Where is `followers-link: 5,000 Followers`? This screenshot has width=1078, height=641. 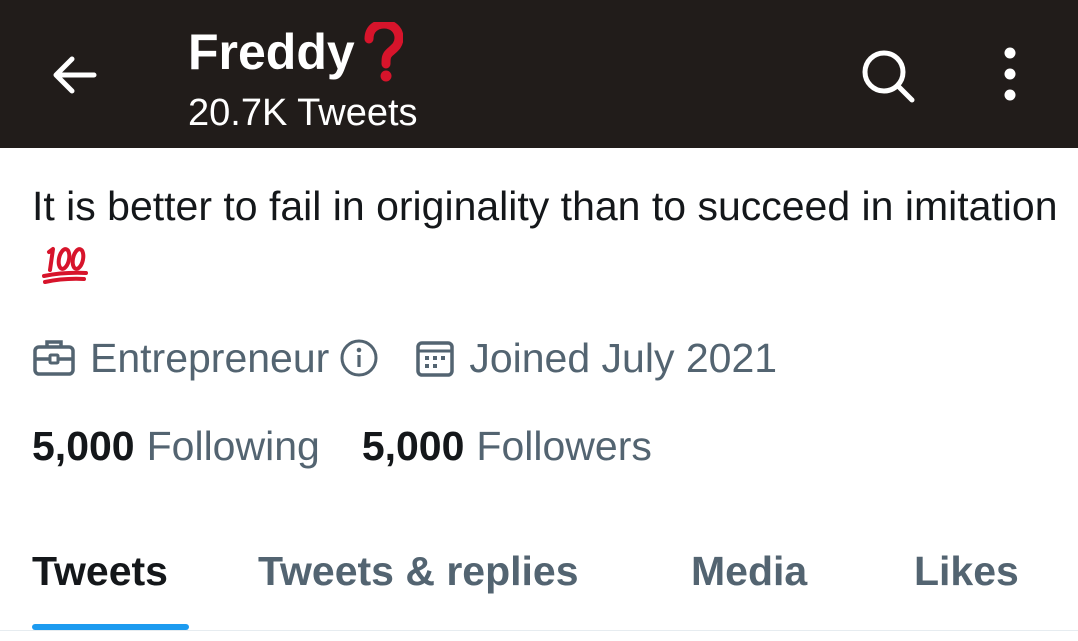 followers-link: 5,000 Followers is located at coordinates (507, 446).